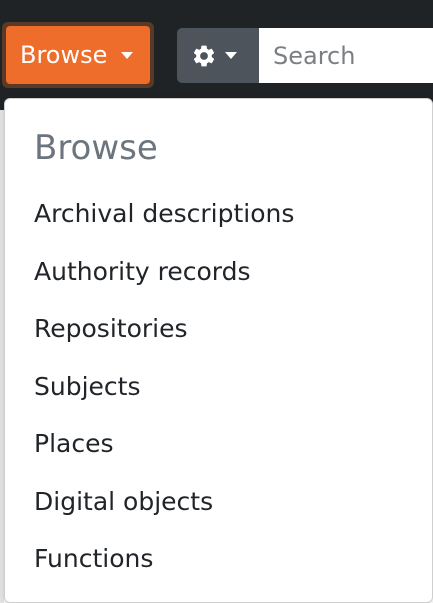 The width and height of the screenshot is (433, 603). What do you see at coordinates (218, 272) in the screenshot?
I see `menu-item-authority-records: Authority records` at bounding box center [218, 272].